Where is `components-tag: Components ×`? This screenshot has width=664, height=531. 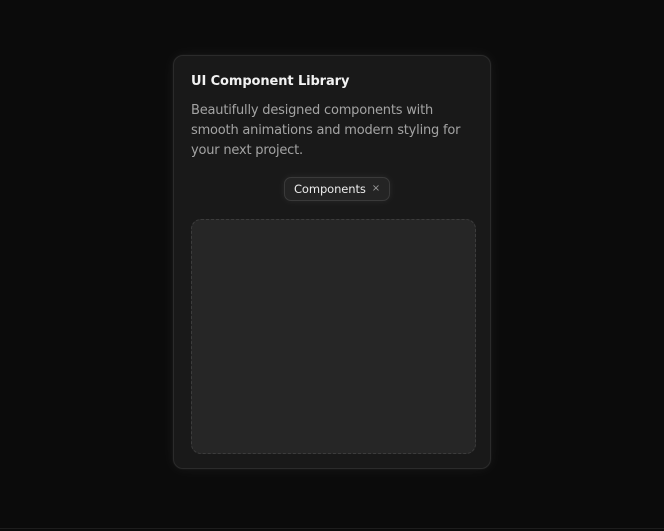
components-tag: Components × is located at coordinates (337, 189).